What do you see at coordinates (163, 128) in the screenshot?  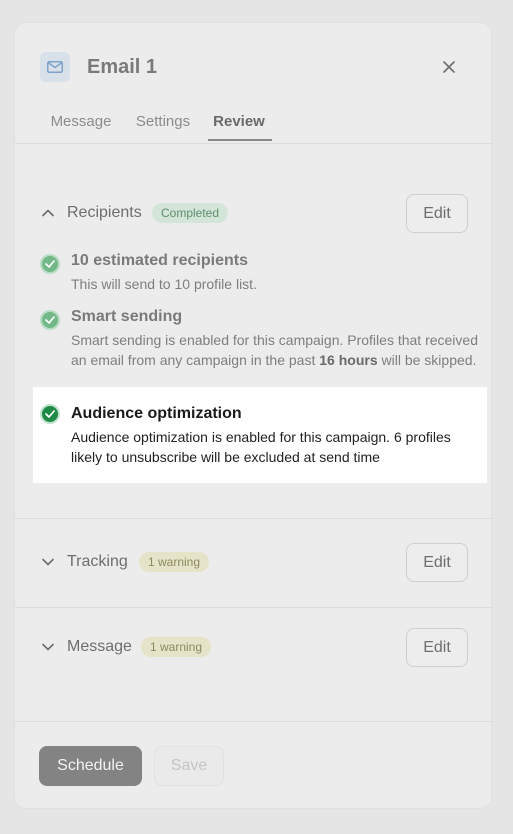 I see `tab-settings: Settings` at bounding box center [163, 128].